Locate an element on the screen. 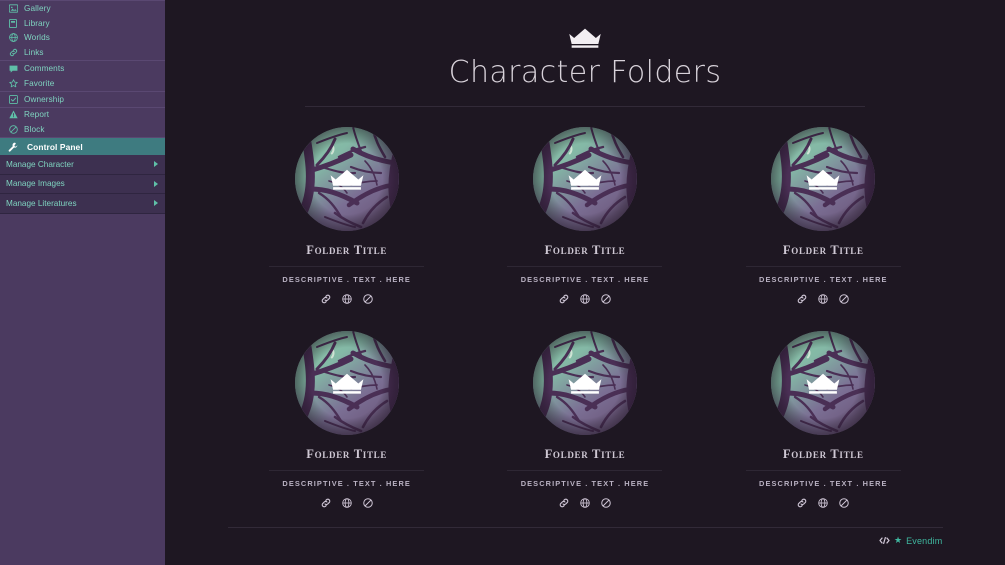 This screenshot has height=565, width=1005. sidebar-item-favorite: Favorite is located at coordinates (82, 83).